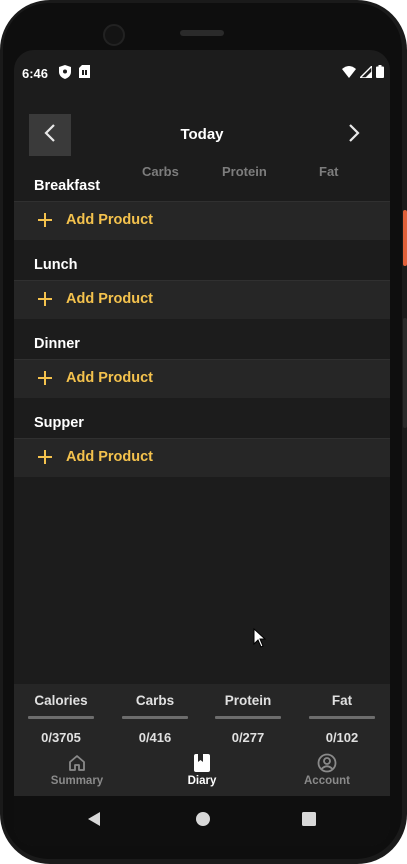  What do you see at coordinates (57, 344) in the screenshot?
I see `meal-title-dinner: Dinner` at bounding box center [57, 344].